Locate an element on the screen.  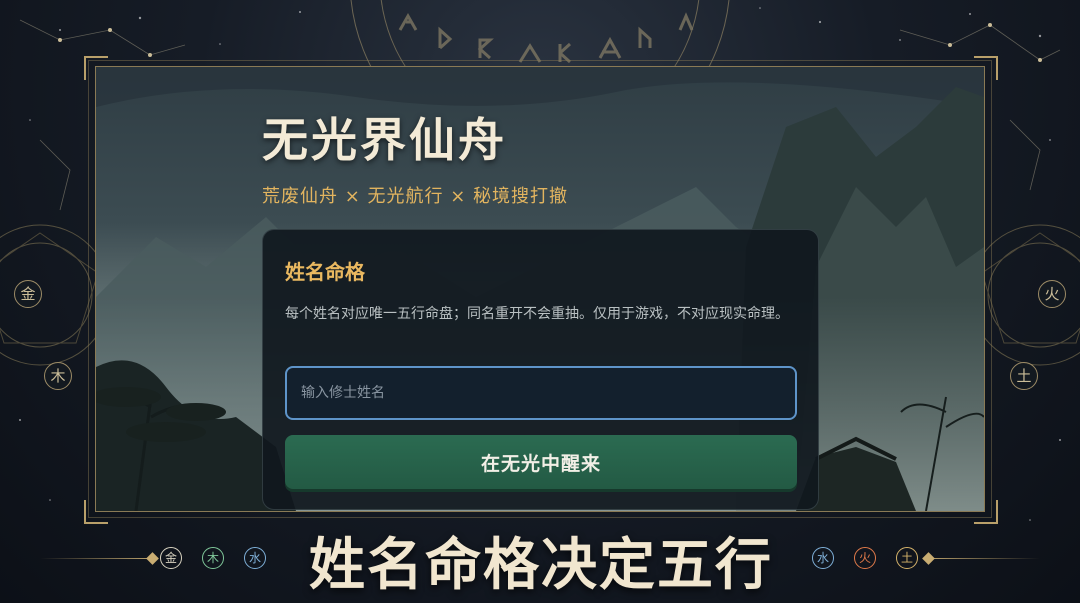
element-badge-water: 水 is located at coordinates (255, 558).